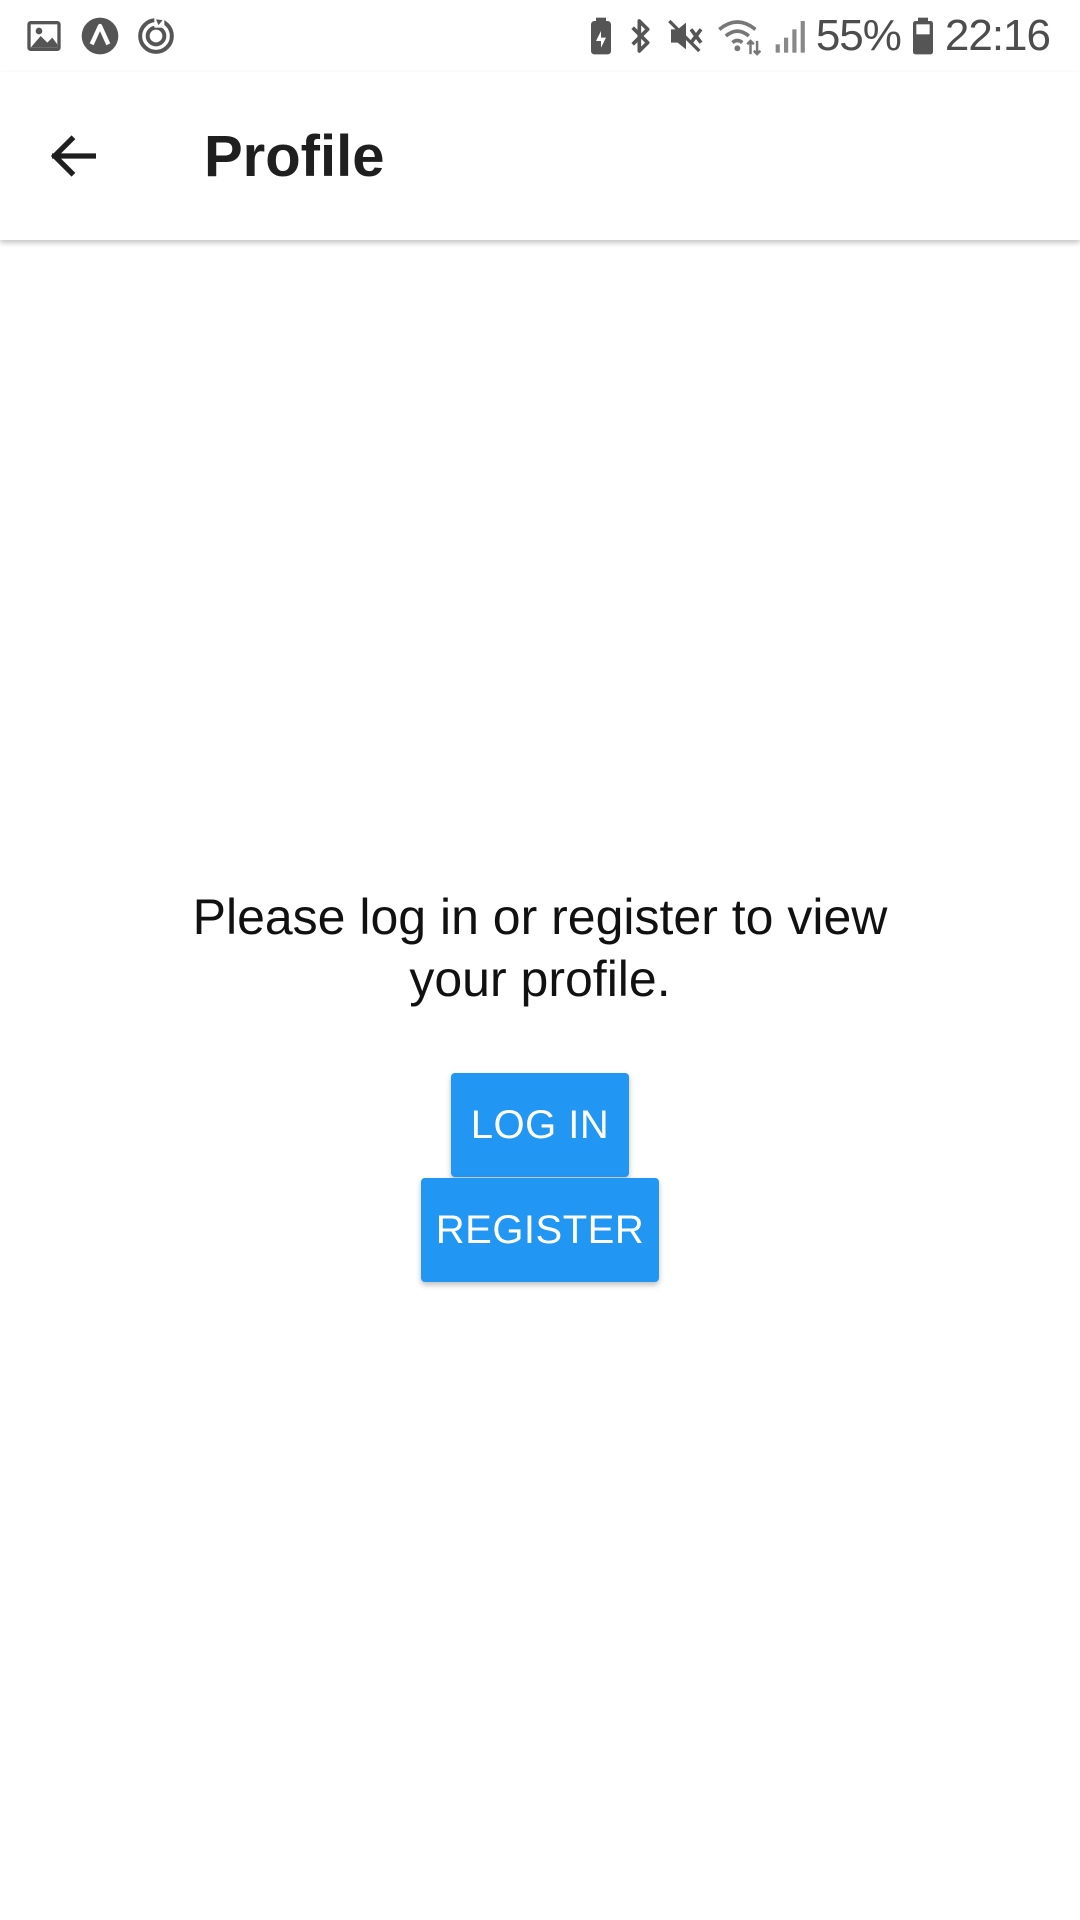 This screenshot has height=1920, width=1080. I want to click on battery-icon, so click(923, 36).